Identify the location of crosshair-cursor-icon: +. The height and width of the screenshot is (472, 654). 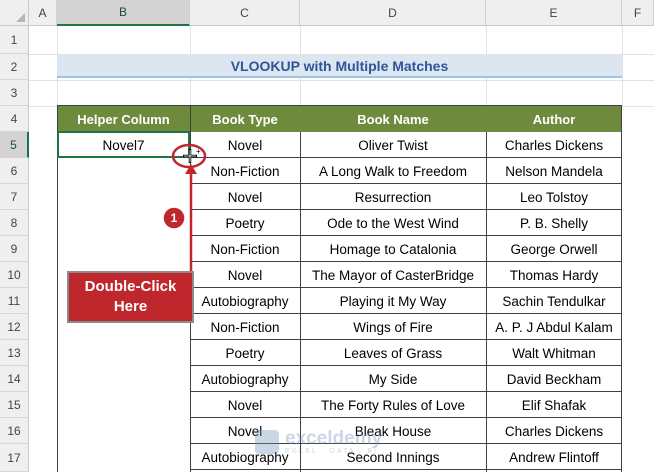
(192, 155).